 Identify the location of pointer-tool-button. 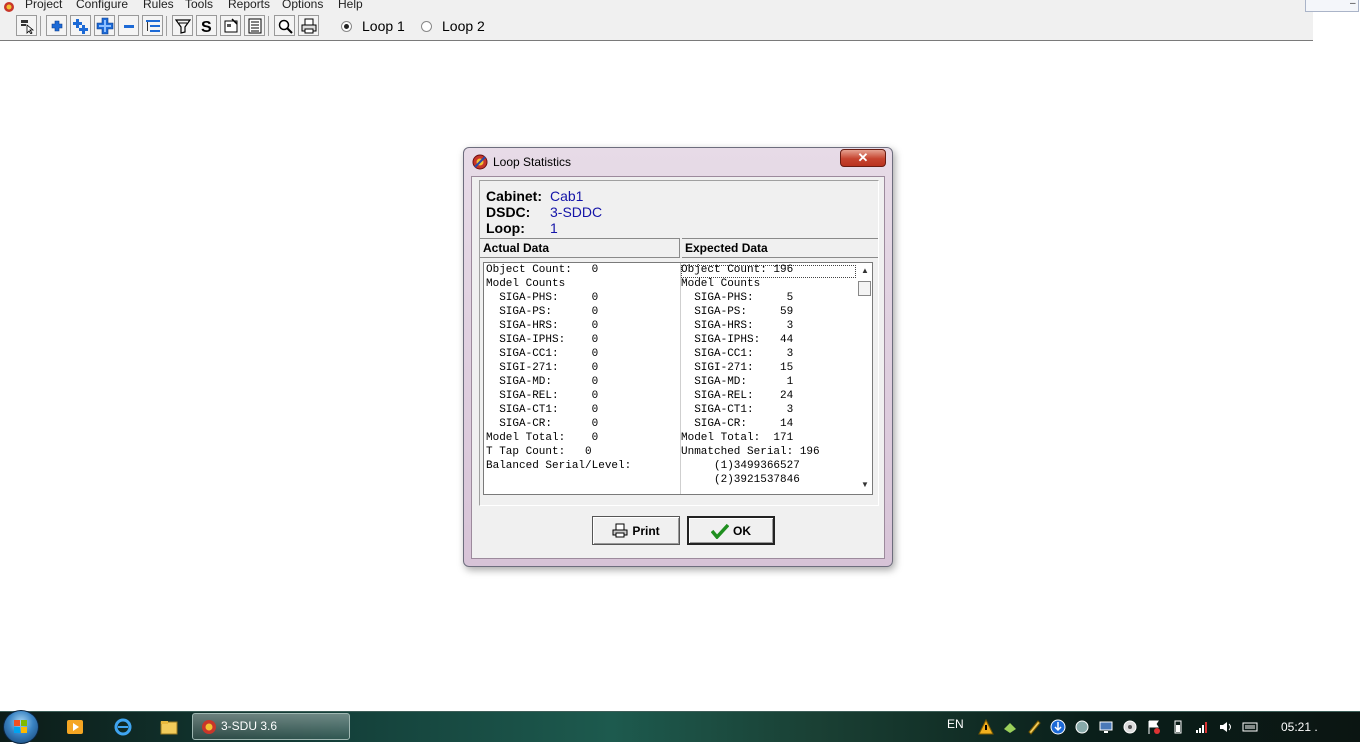
(26, 25).